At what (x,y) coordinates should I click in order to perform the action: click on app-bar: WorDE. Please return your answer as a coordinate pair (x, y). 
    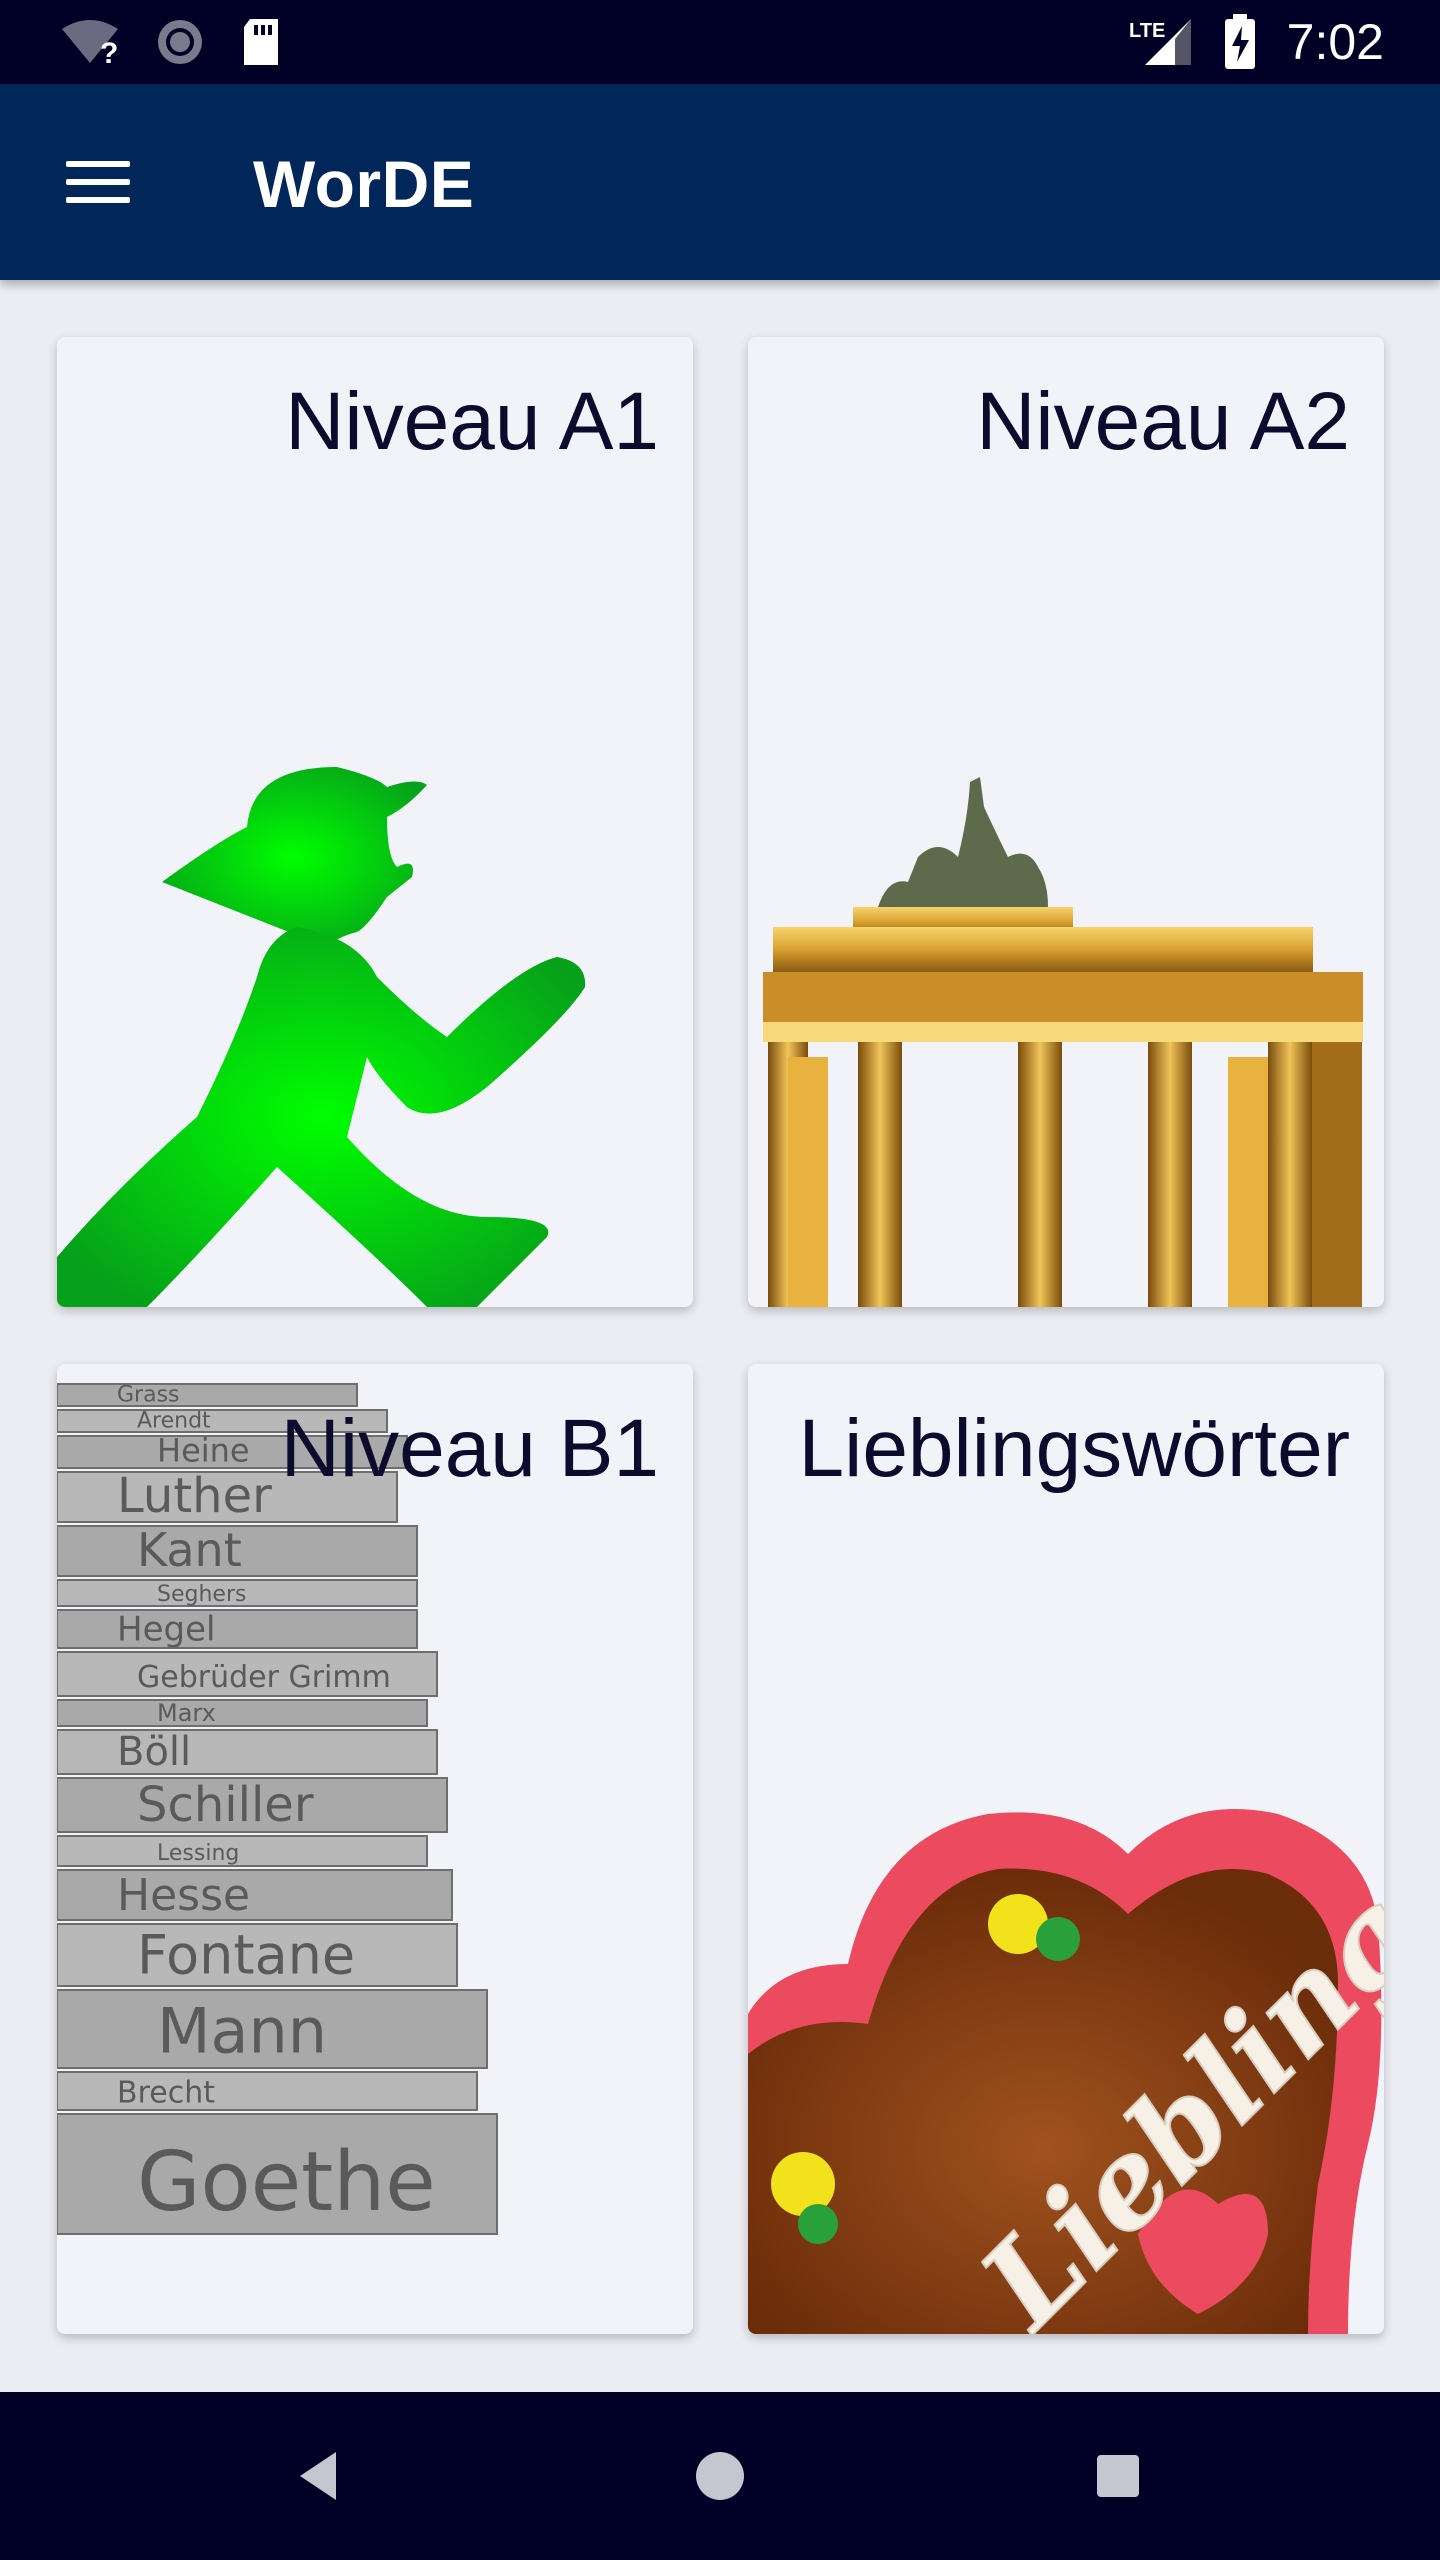
    Looking at the image, I should click on (720, 182).